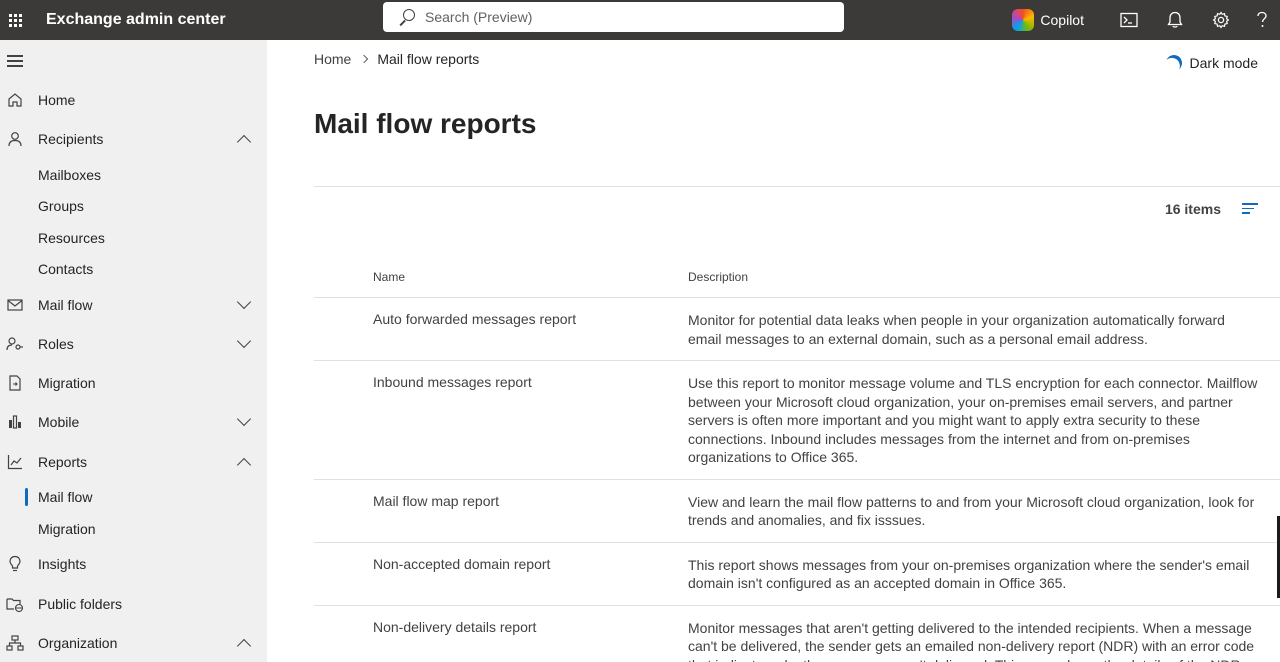  I want to click on cloud-shell-button, so click(1129, 20).